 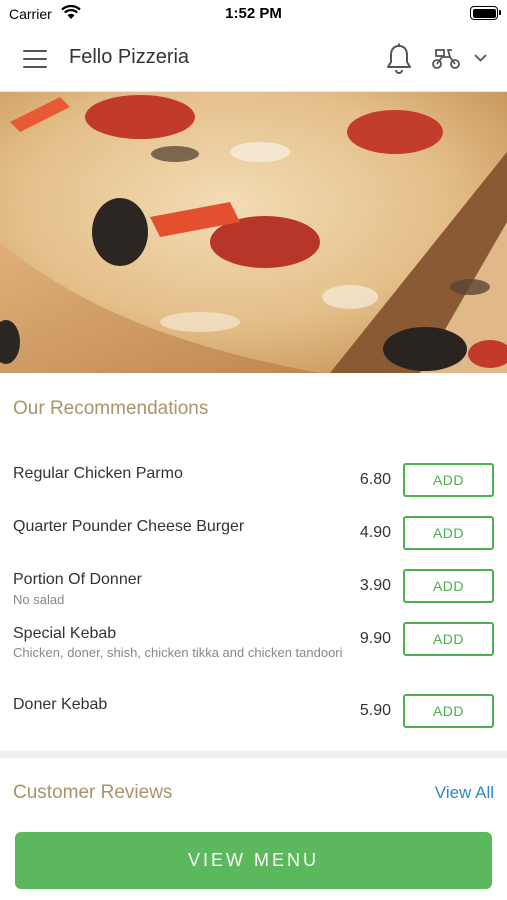 I want to click on page-title: Fello Pizzeria, so click(x=129, y=57).